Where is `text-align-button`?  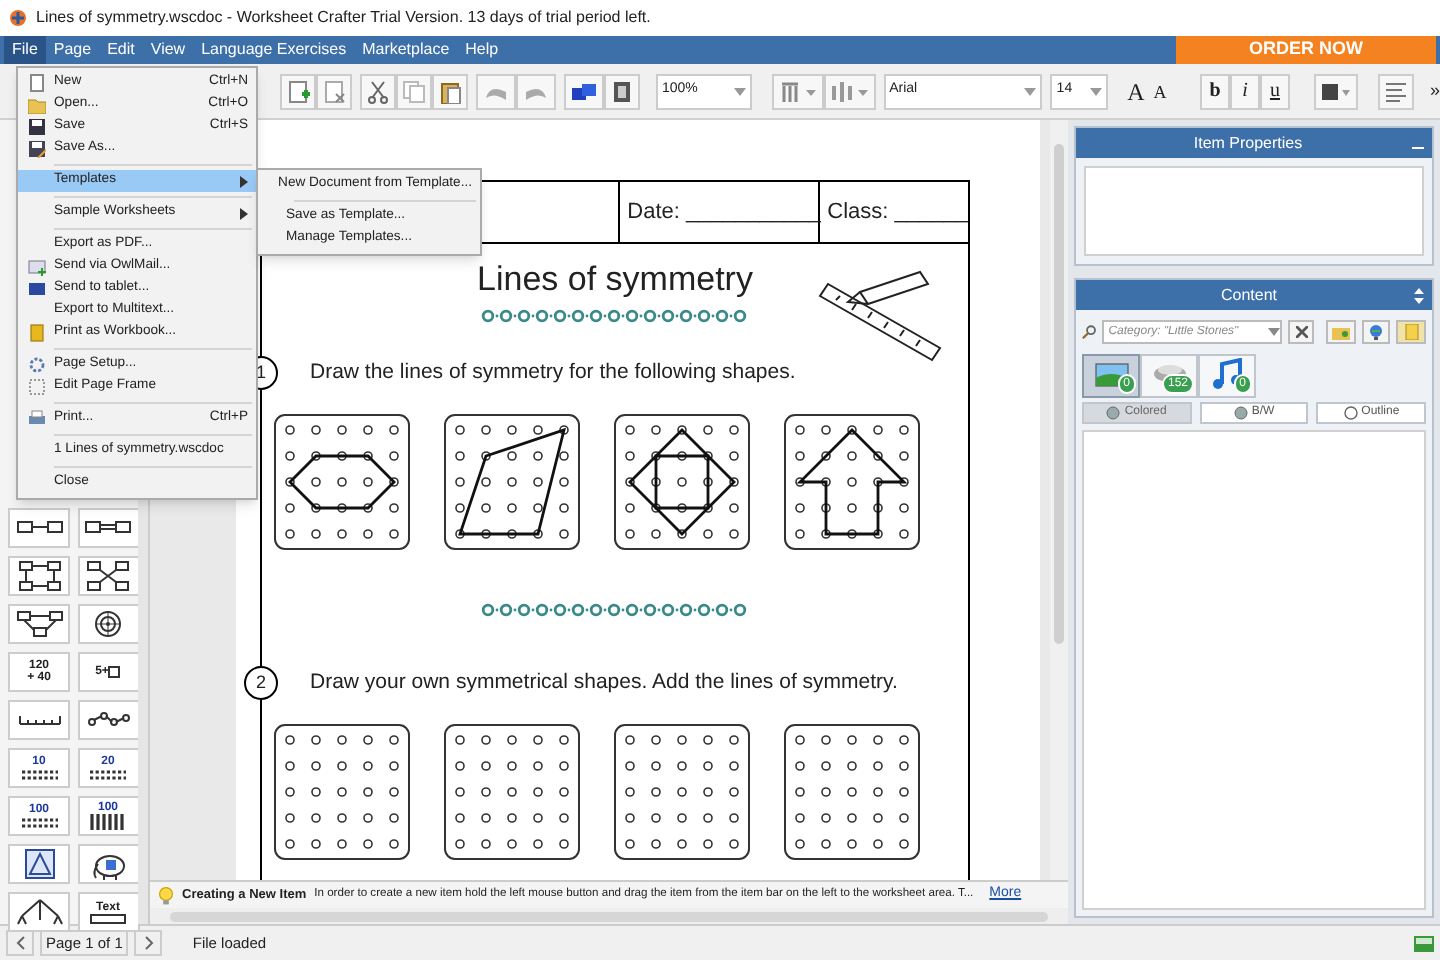 text-align-button is located at coordinates (1395, 91).